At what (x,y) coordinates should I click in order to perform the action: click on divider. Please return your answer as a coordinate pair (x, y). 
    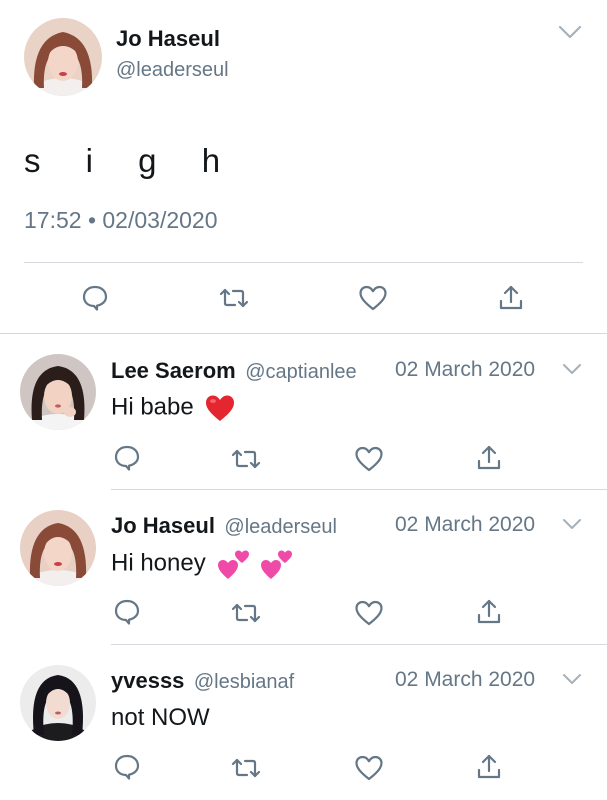
    Looking at the image, I should click on (303, 262).